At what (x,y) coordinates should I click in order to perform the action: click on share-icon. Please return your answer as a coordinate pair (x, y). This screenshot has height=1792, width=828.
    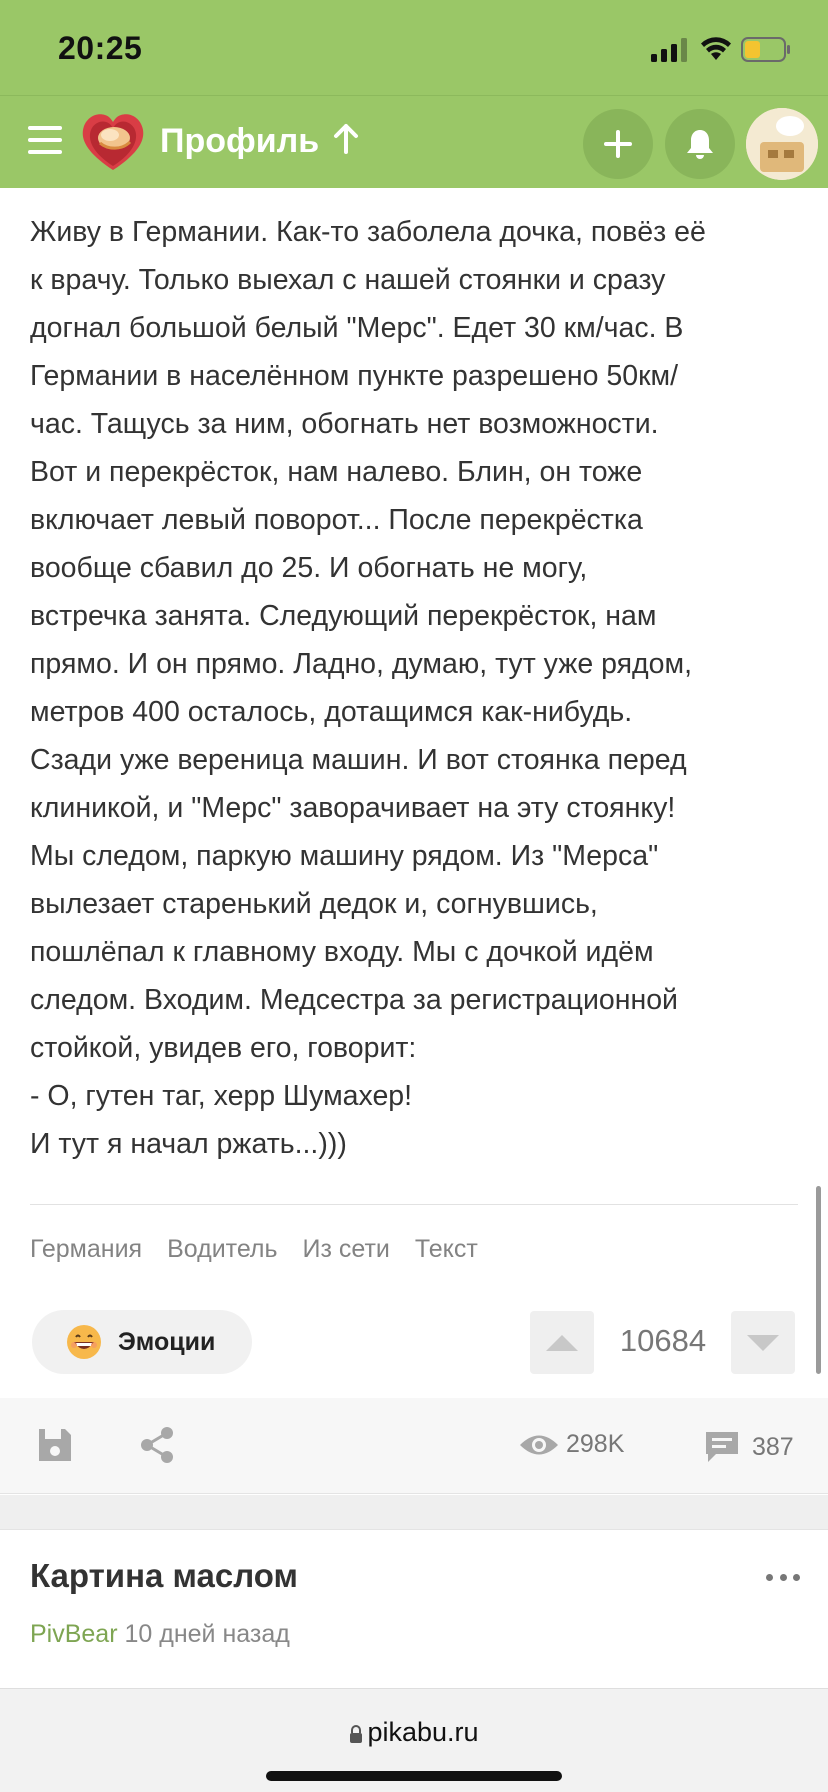
    Looking at the image, I should click on (157, 1445).